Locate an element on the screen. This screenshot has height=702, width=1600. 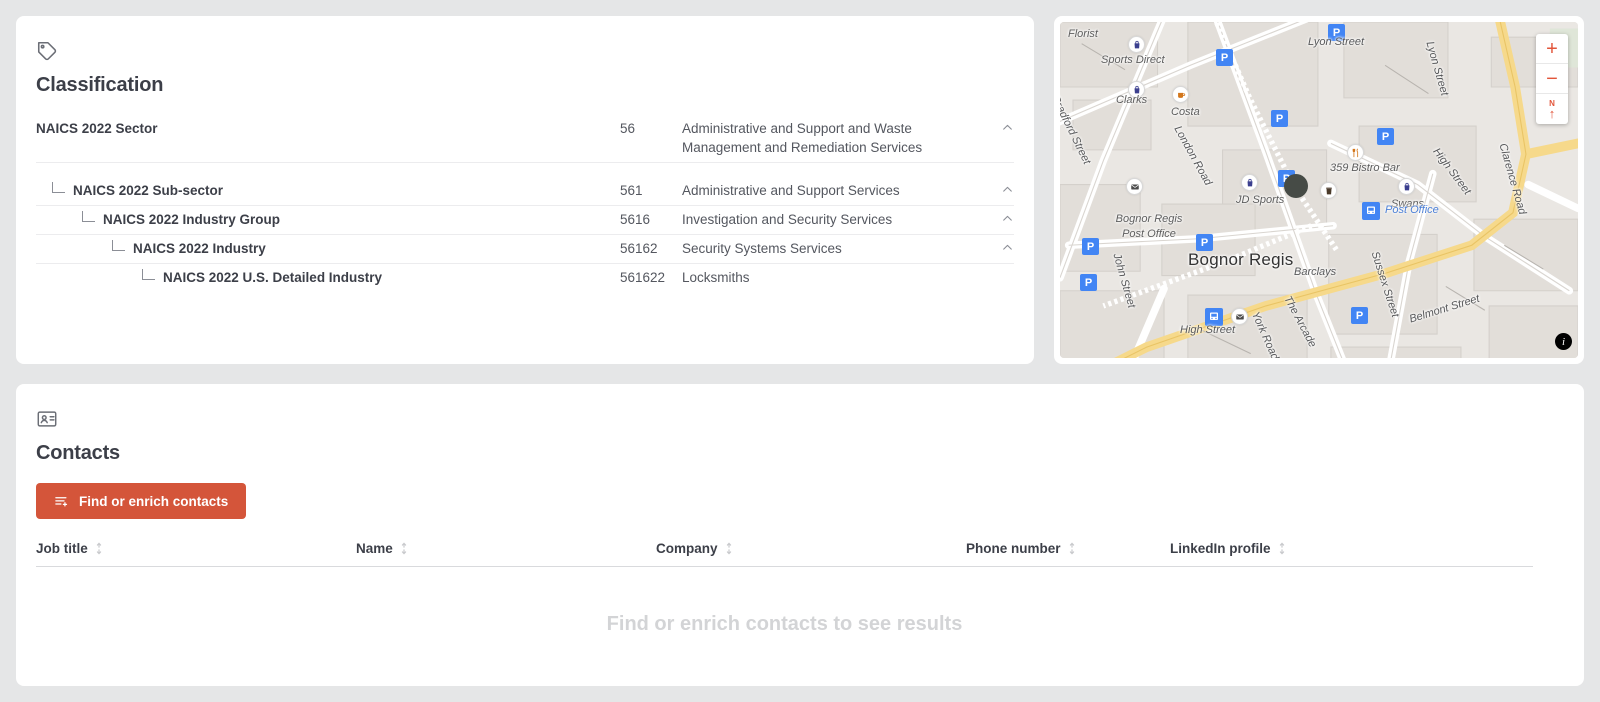
selected-location-marker is located at coordinates (1296, 186).